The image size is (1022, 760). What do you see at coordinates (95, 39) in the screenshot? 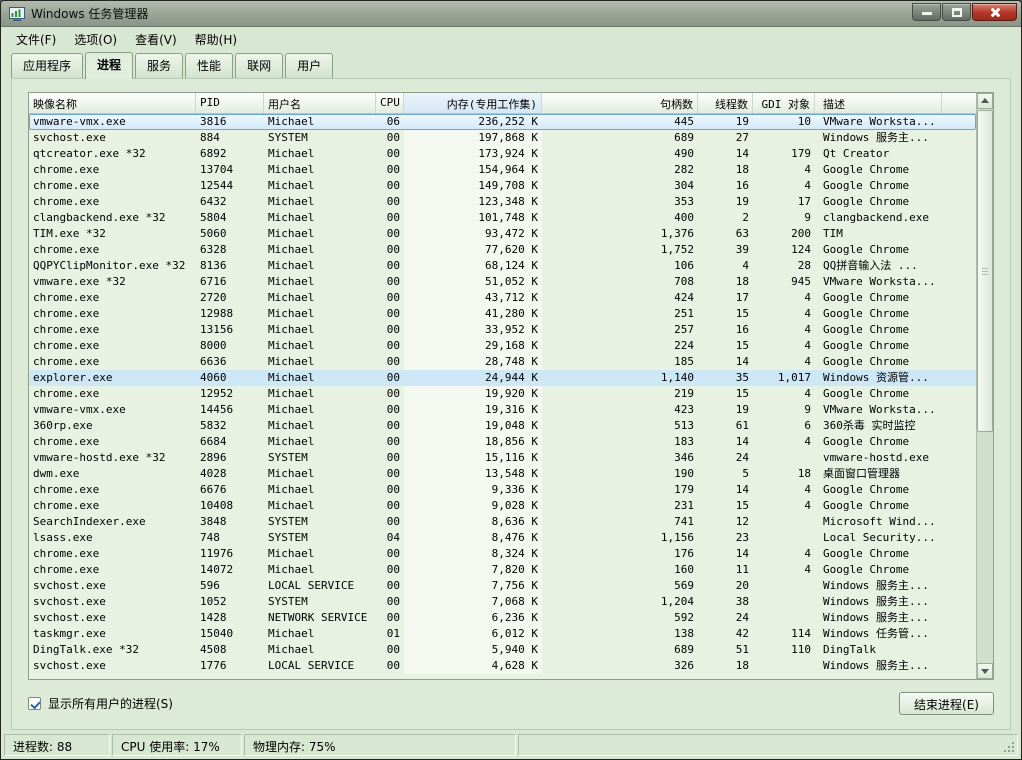
I see `menu-options: 选项(O)` at bounding box center [95, 39].